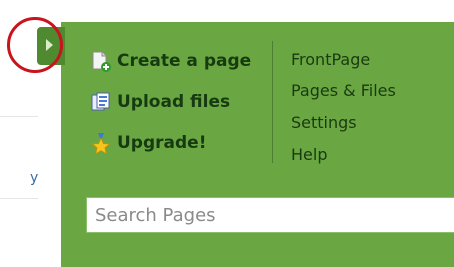 This screenshot has height=267, width=454. I want to click on vertical-divider, so click(272, 102).